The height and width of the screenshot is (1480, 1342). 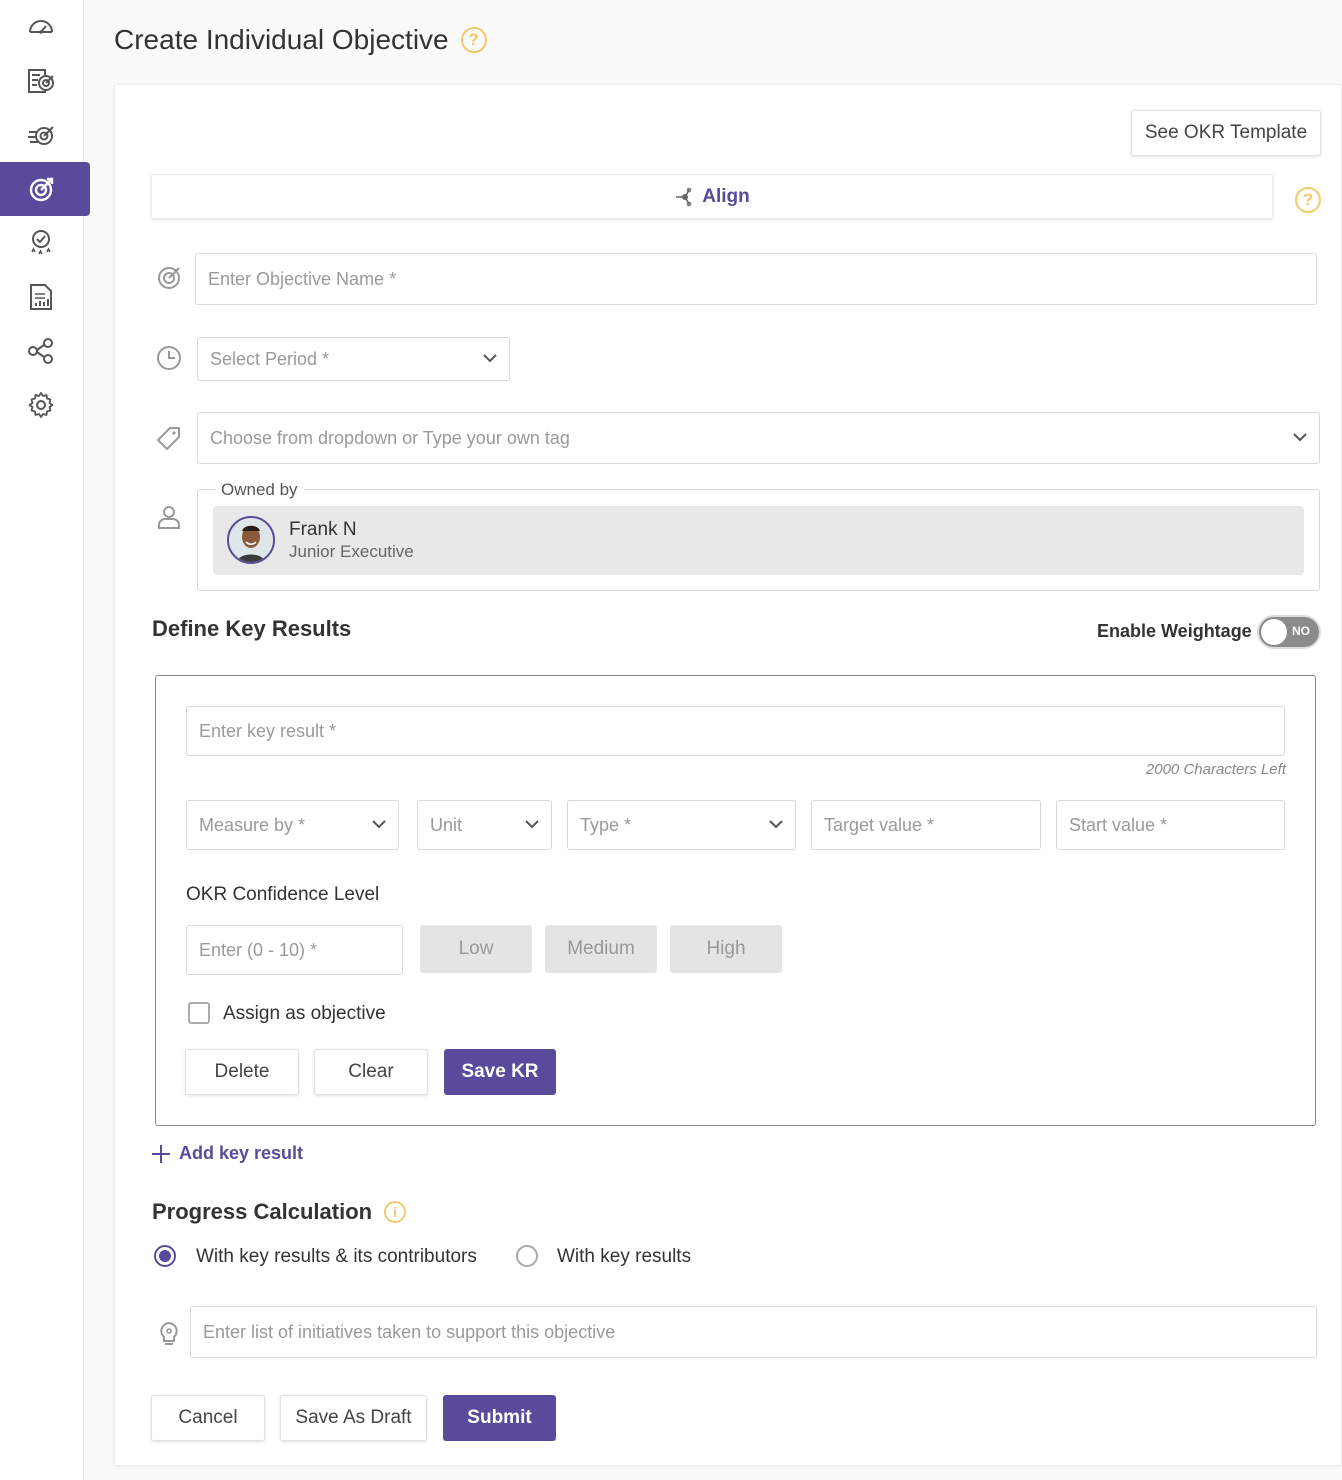 I want to click on key-result-input: Enter key result *, so click(x=735, y=731).